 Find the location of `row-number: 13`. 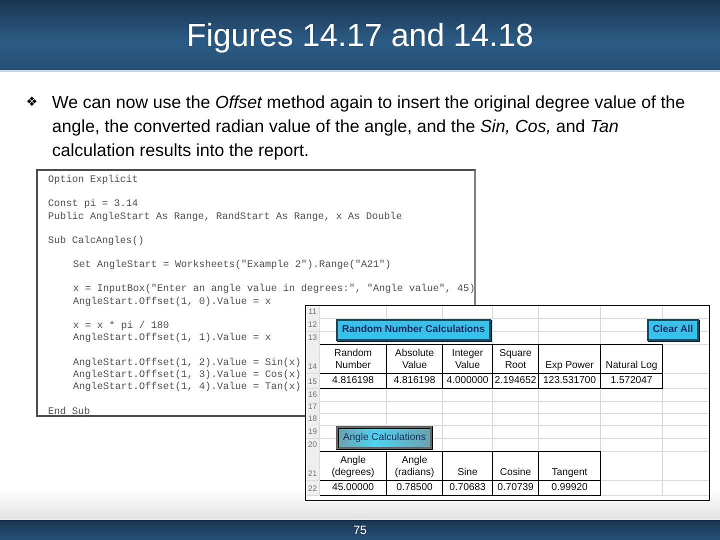

row-number: 13 is located at coordinates (313, 338).